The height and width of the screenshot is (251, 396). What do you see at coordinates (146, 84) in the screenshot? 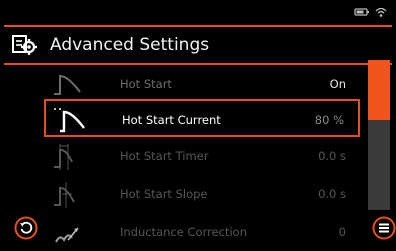
I see `setting-label: Hot Start` at bounding box center [146, 84].